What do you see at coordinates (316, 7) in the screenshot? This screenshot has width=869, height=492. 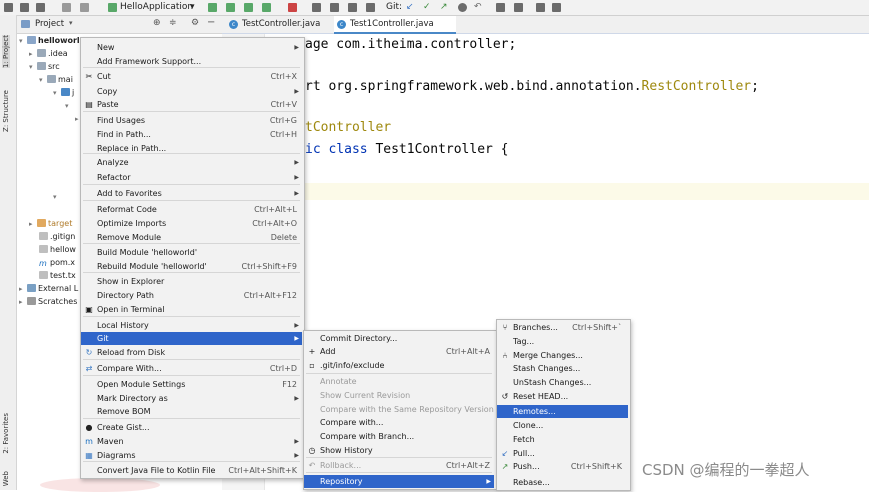 I see `build-icon` at bounding box center [316, 7].